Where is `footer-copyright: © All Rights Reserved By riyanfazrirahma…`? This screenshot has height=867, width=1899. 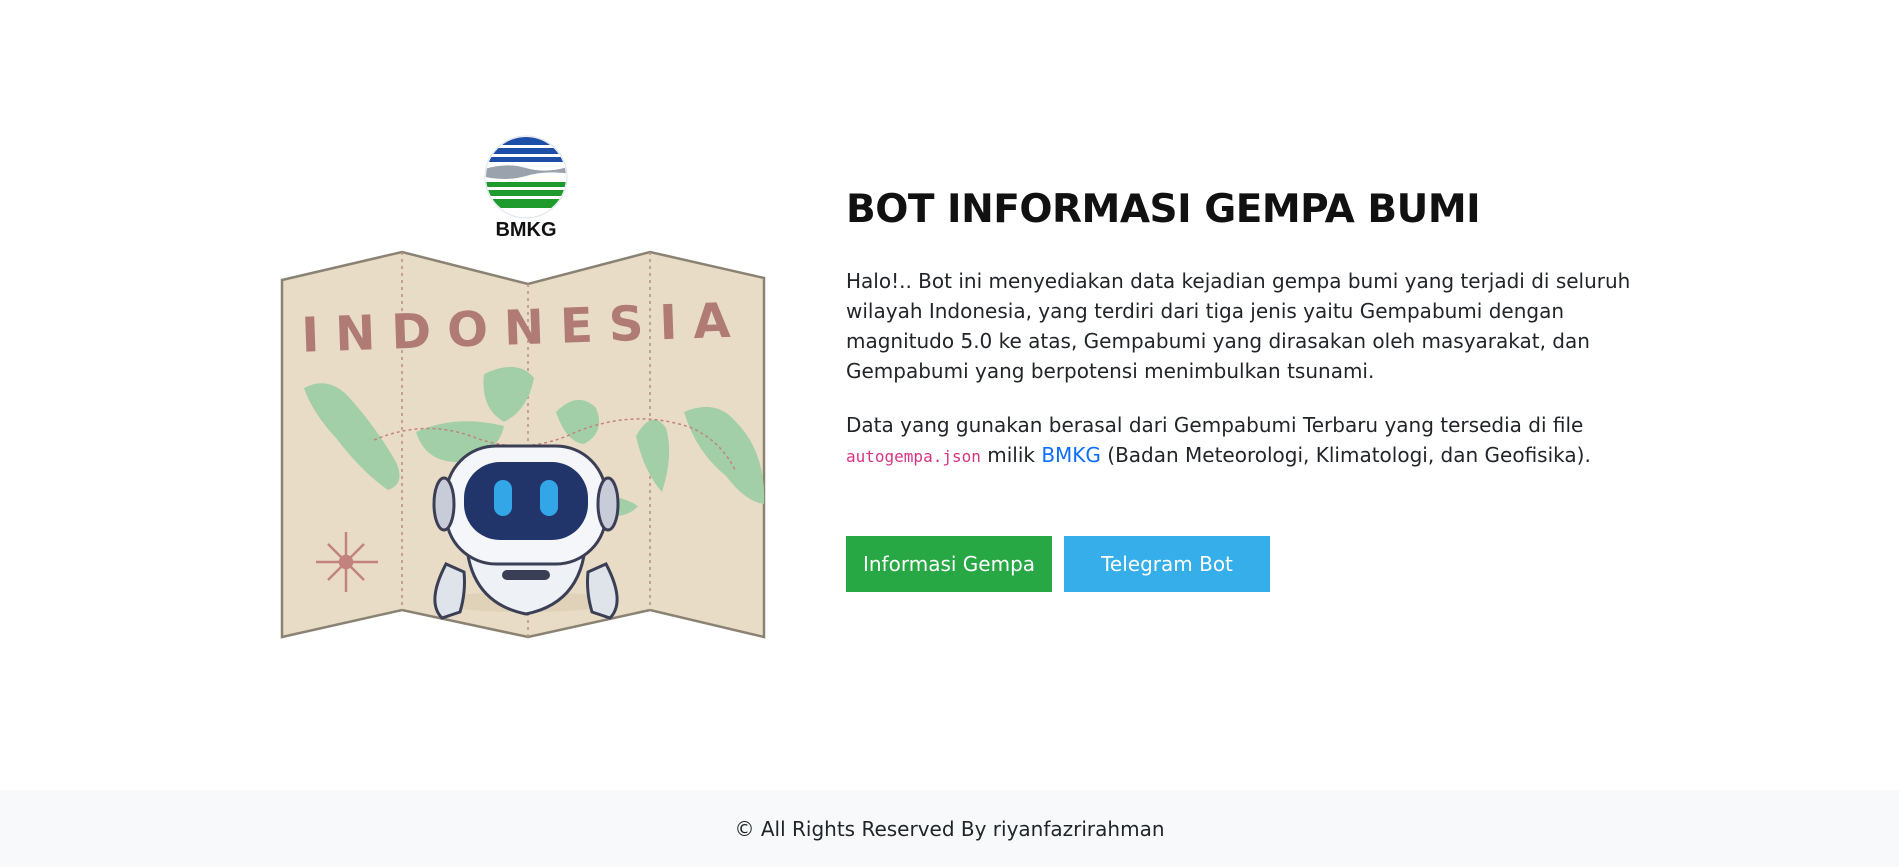 footer-copyright: © All Rights Reserved By riyanfazrirahma… is located at coordinates (949, 828).